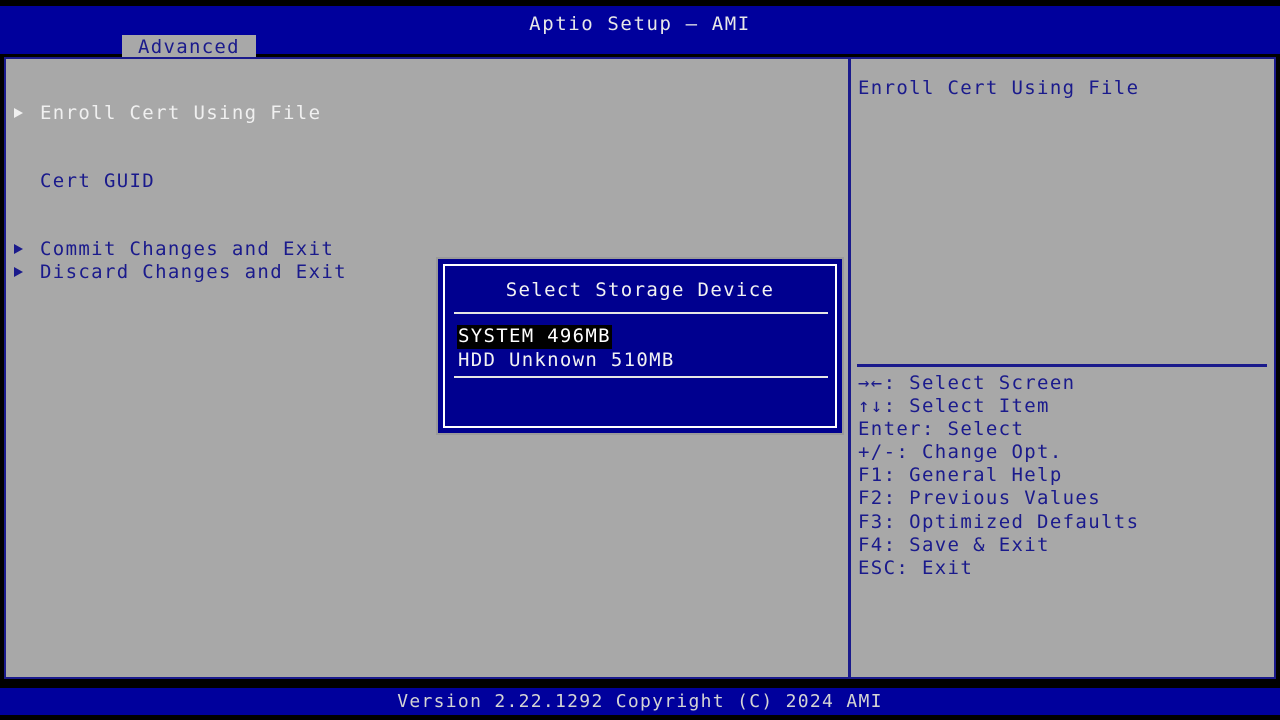 The height and width of the screenshot is (720, 1280). I want to click on menu-item-label: Enroll Cert Using File, so click(181, 113).